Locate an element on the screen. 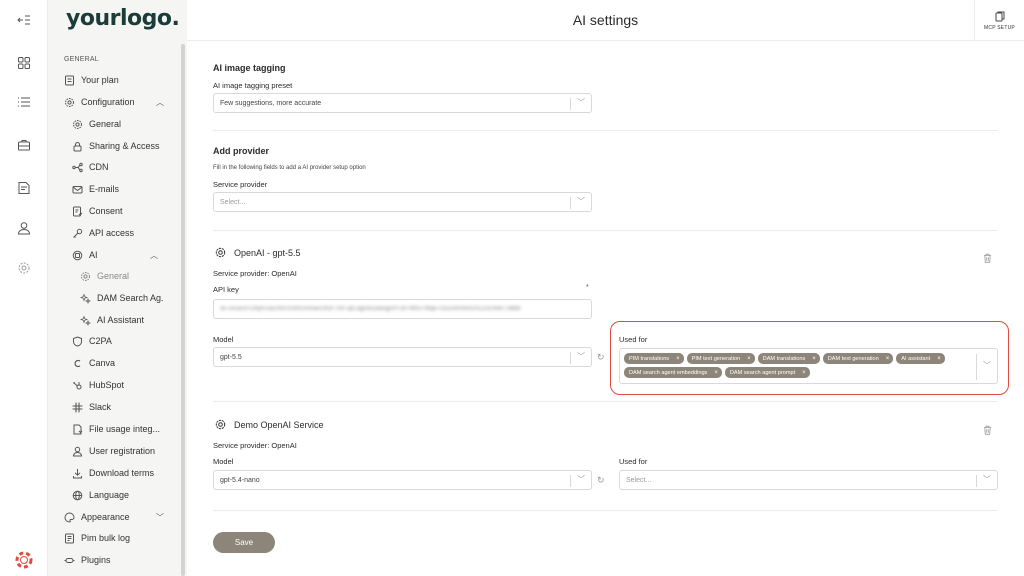 Image resolution: width=1024 pixels, height=576 pixels. sidebar-item-ai-assistant: AI Assistant is located at coordinates (112, 320).